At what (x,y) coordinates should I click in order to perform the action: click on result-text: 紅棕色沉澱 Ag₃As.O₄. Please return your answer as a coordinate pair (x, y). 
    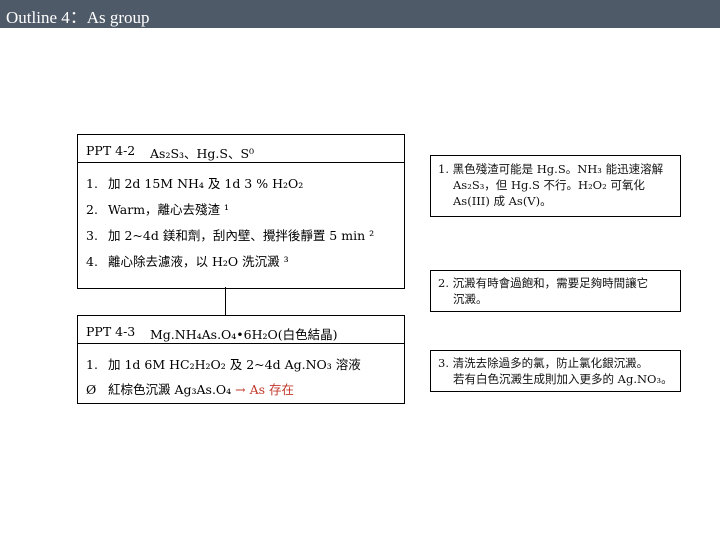
    Looking at the image, I should click on (172, 389).